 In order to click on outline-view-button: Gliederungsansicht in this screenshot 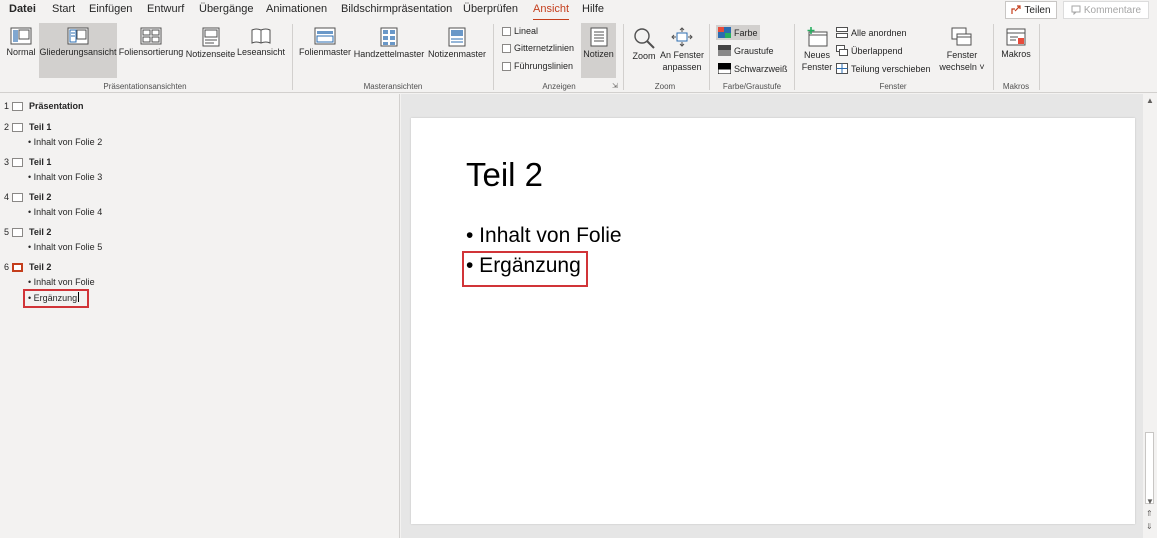, I will do `click(78, 50)`.